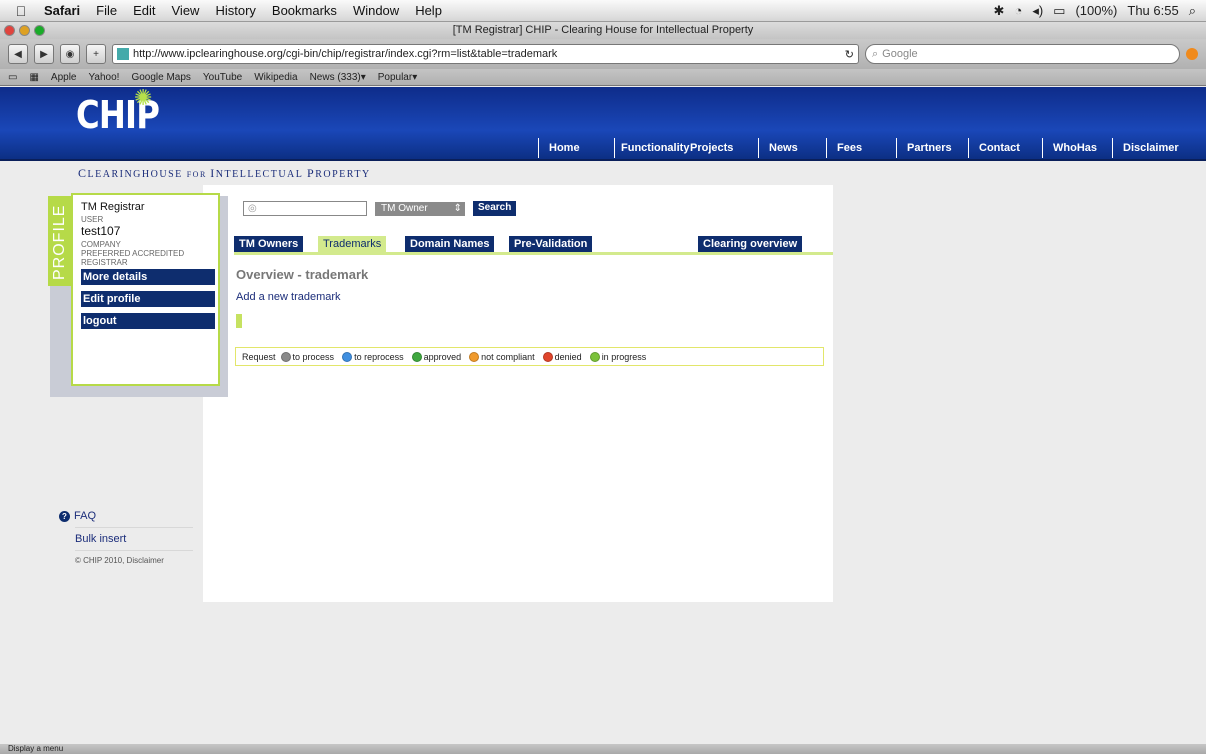  Describe the element at coordinates (376, 10) in the screenshot. I see `menu-window: Window` at that location.